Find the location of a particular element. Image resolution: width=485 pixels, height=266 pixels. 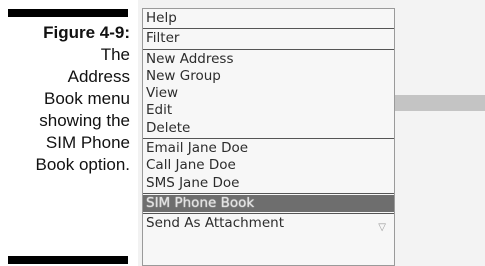

menu-item-email-contact: Email Jane Doe is located at coordinates (268, 148).